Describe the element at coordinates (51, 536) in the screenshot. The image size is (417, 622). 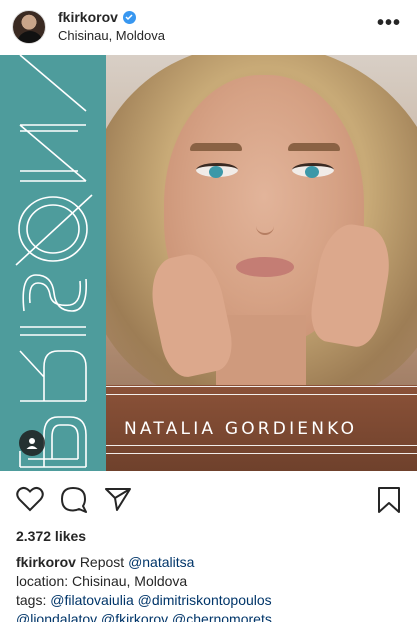
I see `likes-count: 2.372 likes` at that location.